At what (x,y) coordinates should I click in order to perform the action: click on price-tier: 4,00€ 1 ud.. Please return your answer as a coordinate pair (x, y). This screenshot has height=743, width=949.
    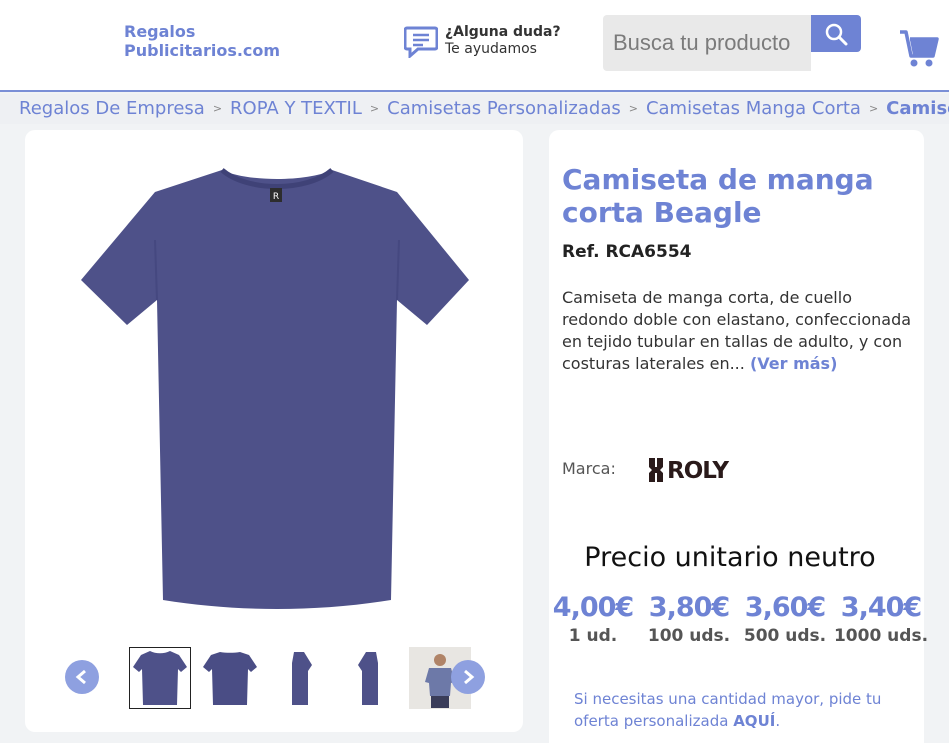
    Looking at the image, I should click on (593, 621).